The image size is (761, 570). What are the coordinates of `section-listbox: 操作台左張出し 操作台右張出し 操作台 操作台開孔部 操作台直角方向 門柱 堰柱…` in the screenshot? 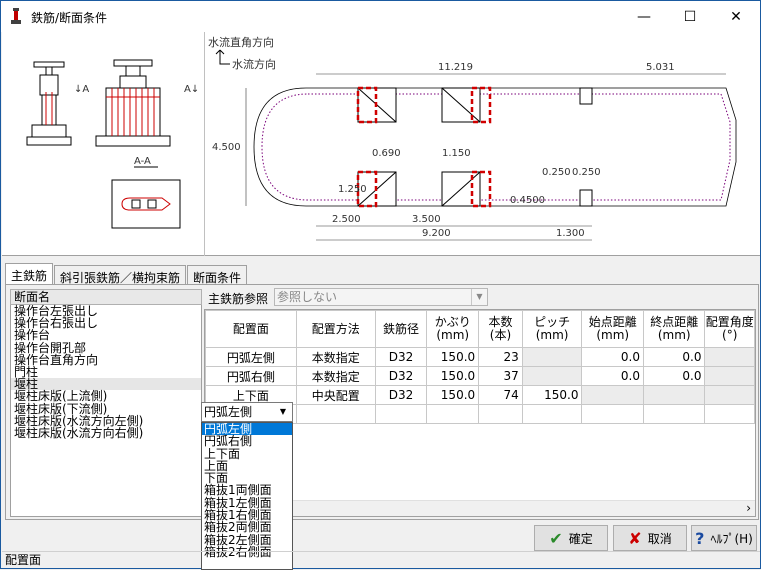 It's located at (106, 411).